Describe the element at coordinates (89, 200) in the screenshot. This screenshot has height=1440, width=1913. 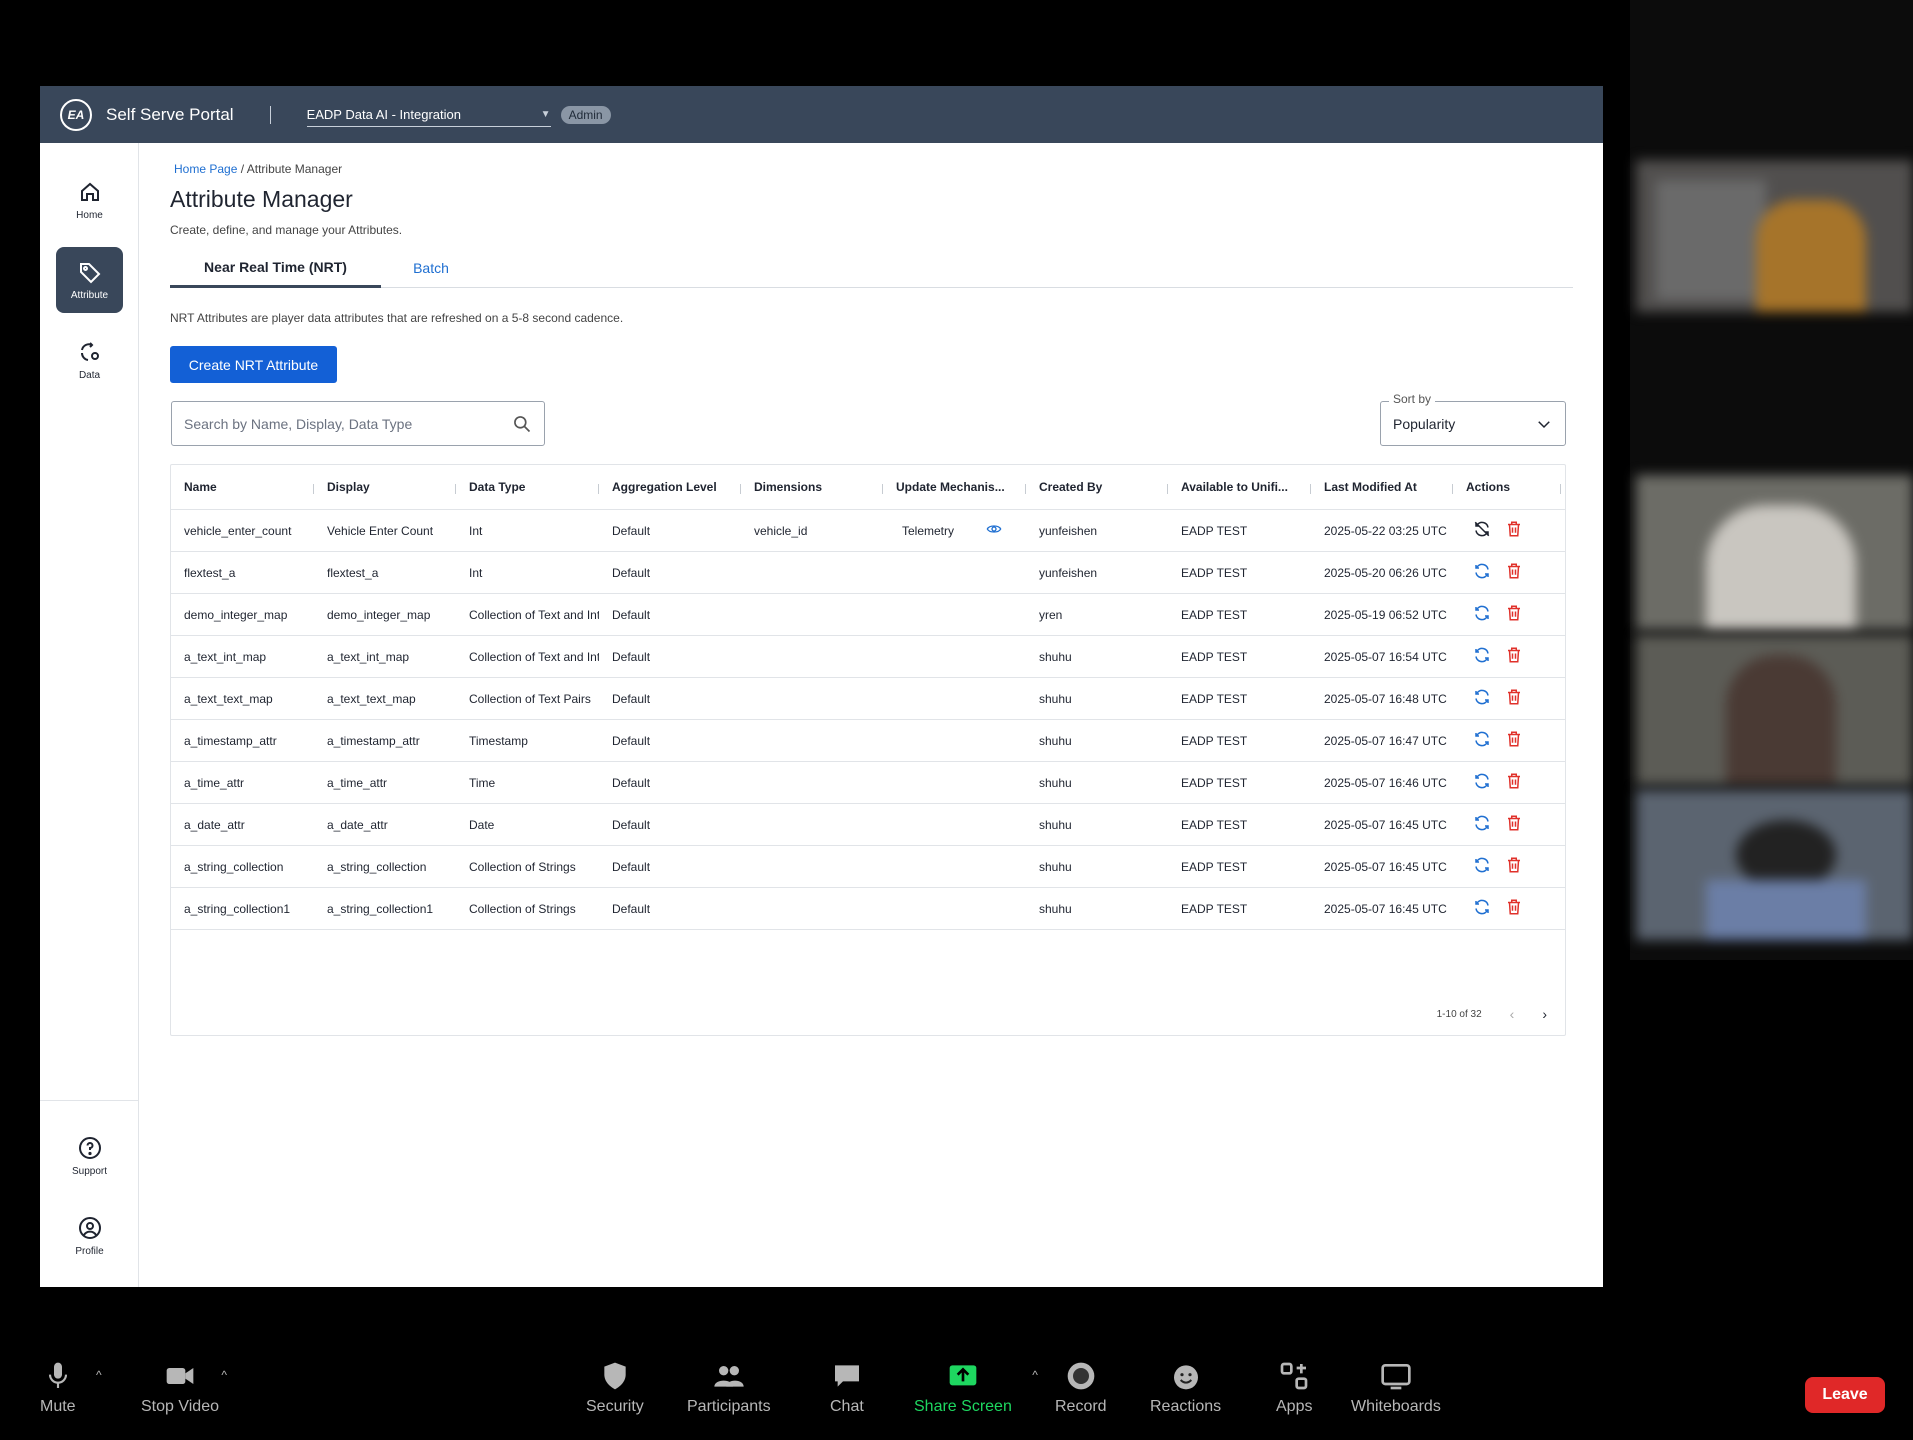
I see `sidebar-item-home: Home` at that location.